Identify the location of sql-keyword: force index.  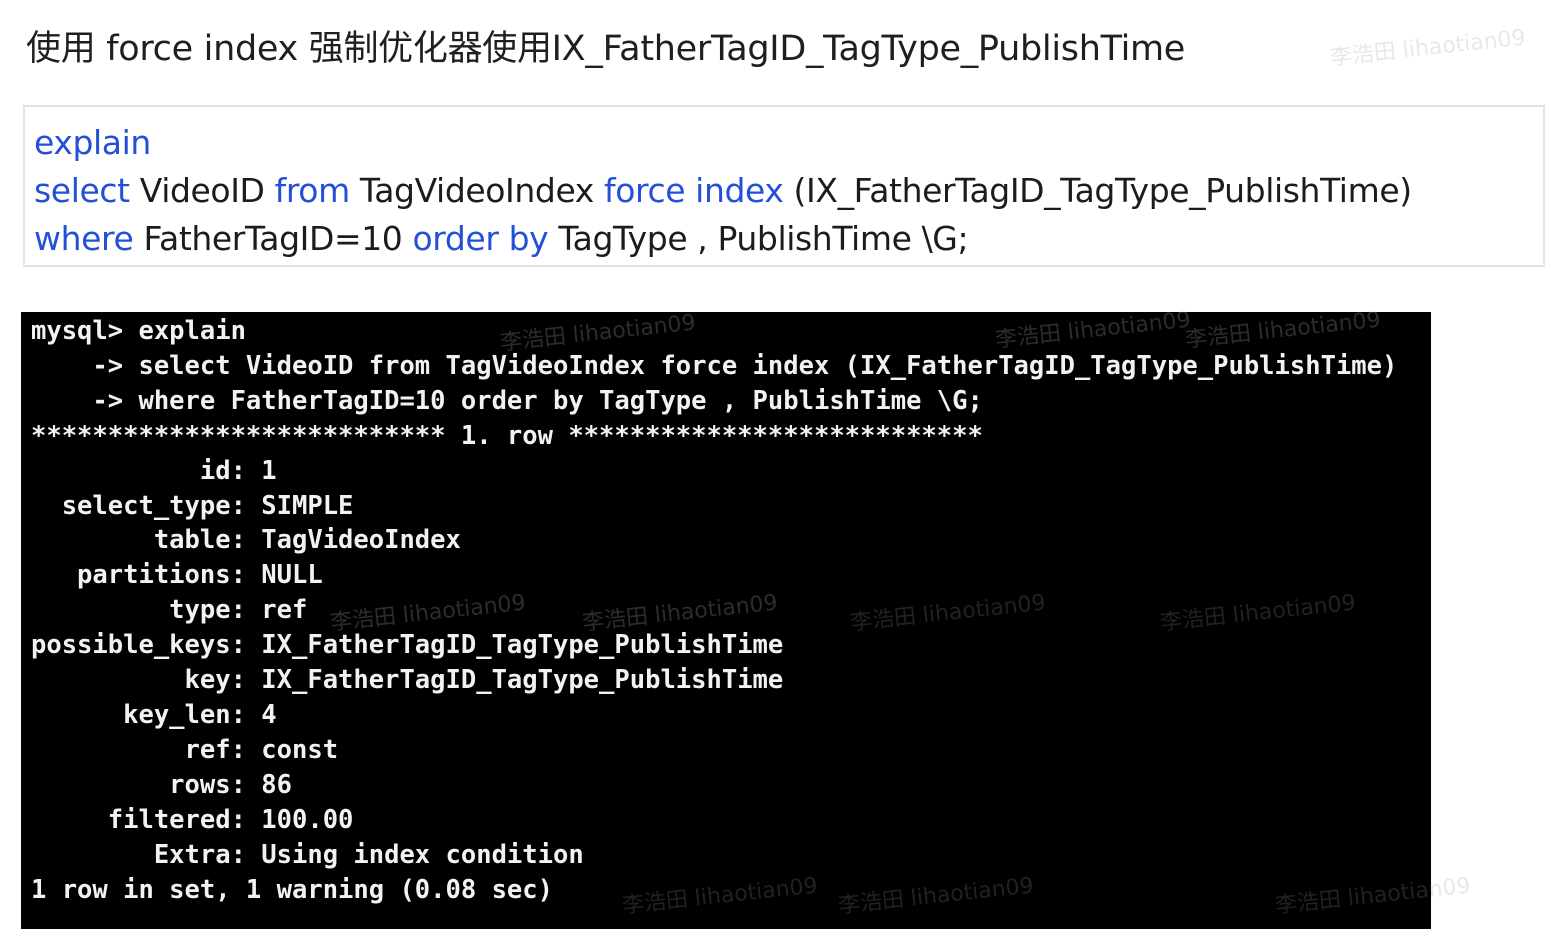
(694, 190).